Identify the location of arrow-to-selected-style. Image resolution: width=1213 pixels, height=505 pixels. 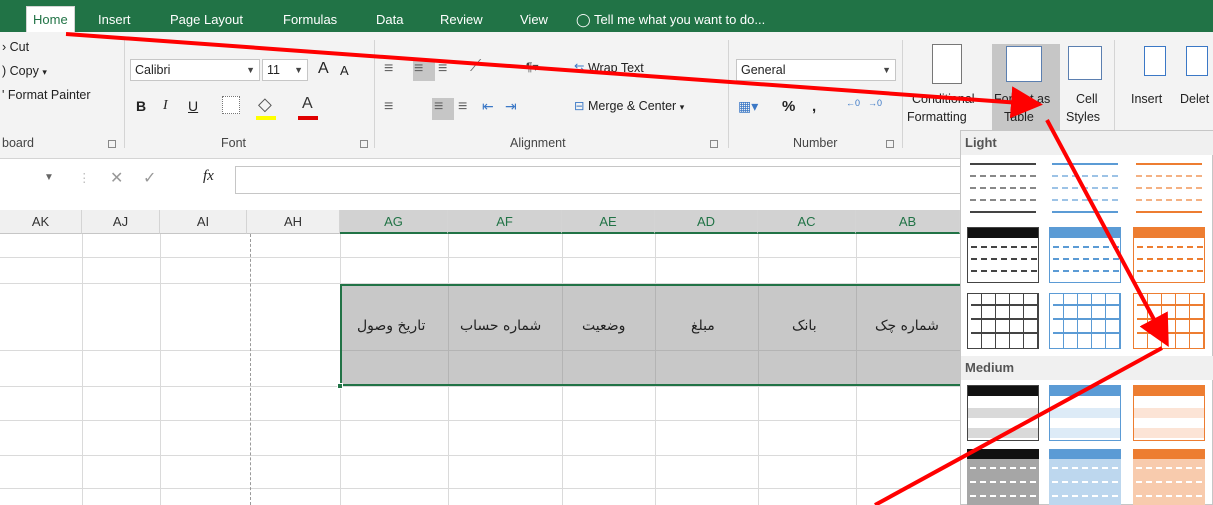
(1107, 233).